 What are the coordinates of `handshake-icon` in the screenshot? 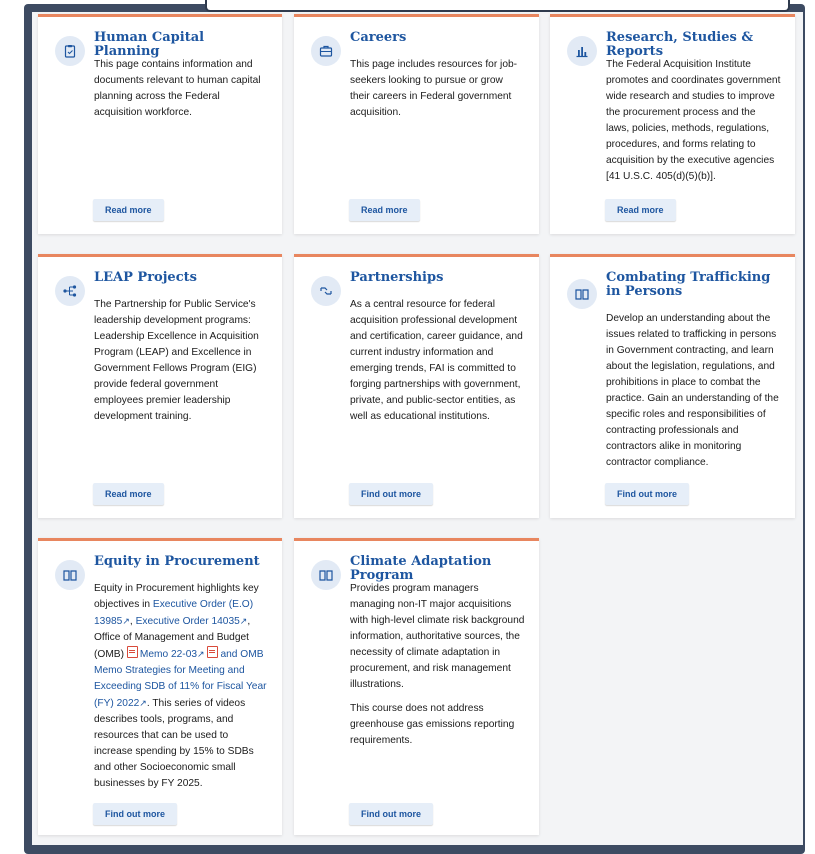 It's located at (326, 291).